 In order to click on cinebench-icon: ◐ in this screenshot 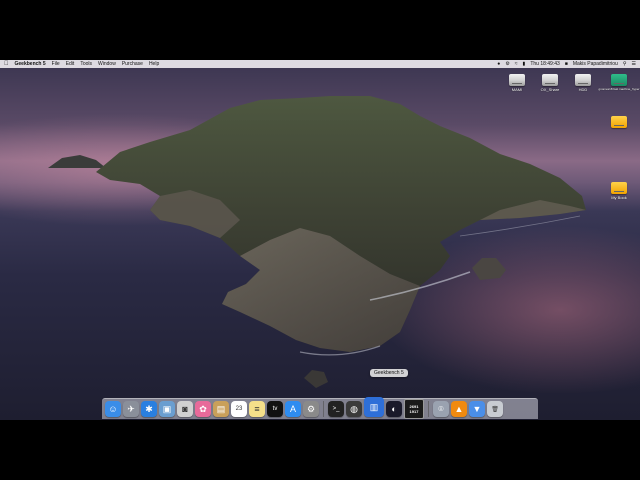, I will do `click(394, 409)`.